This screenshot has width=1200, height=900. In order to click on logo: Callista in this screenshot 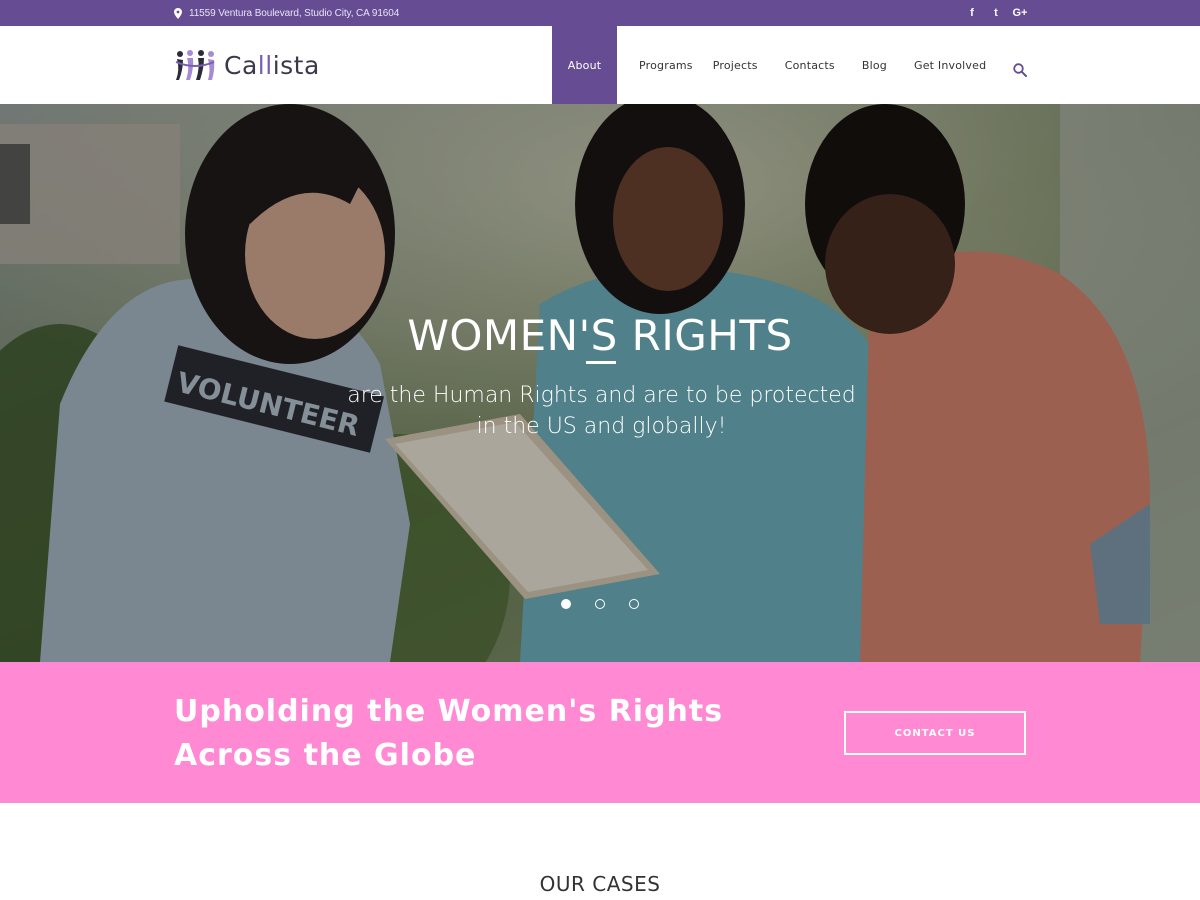, I will do `click(247, 65)`.